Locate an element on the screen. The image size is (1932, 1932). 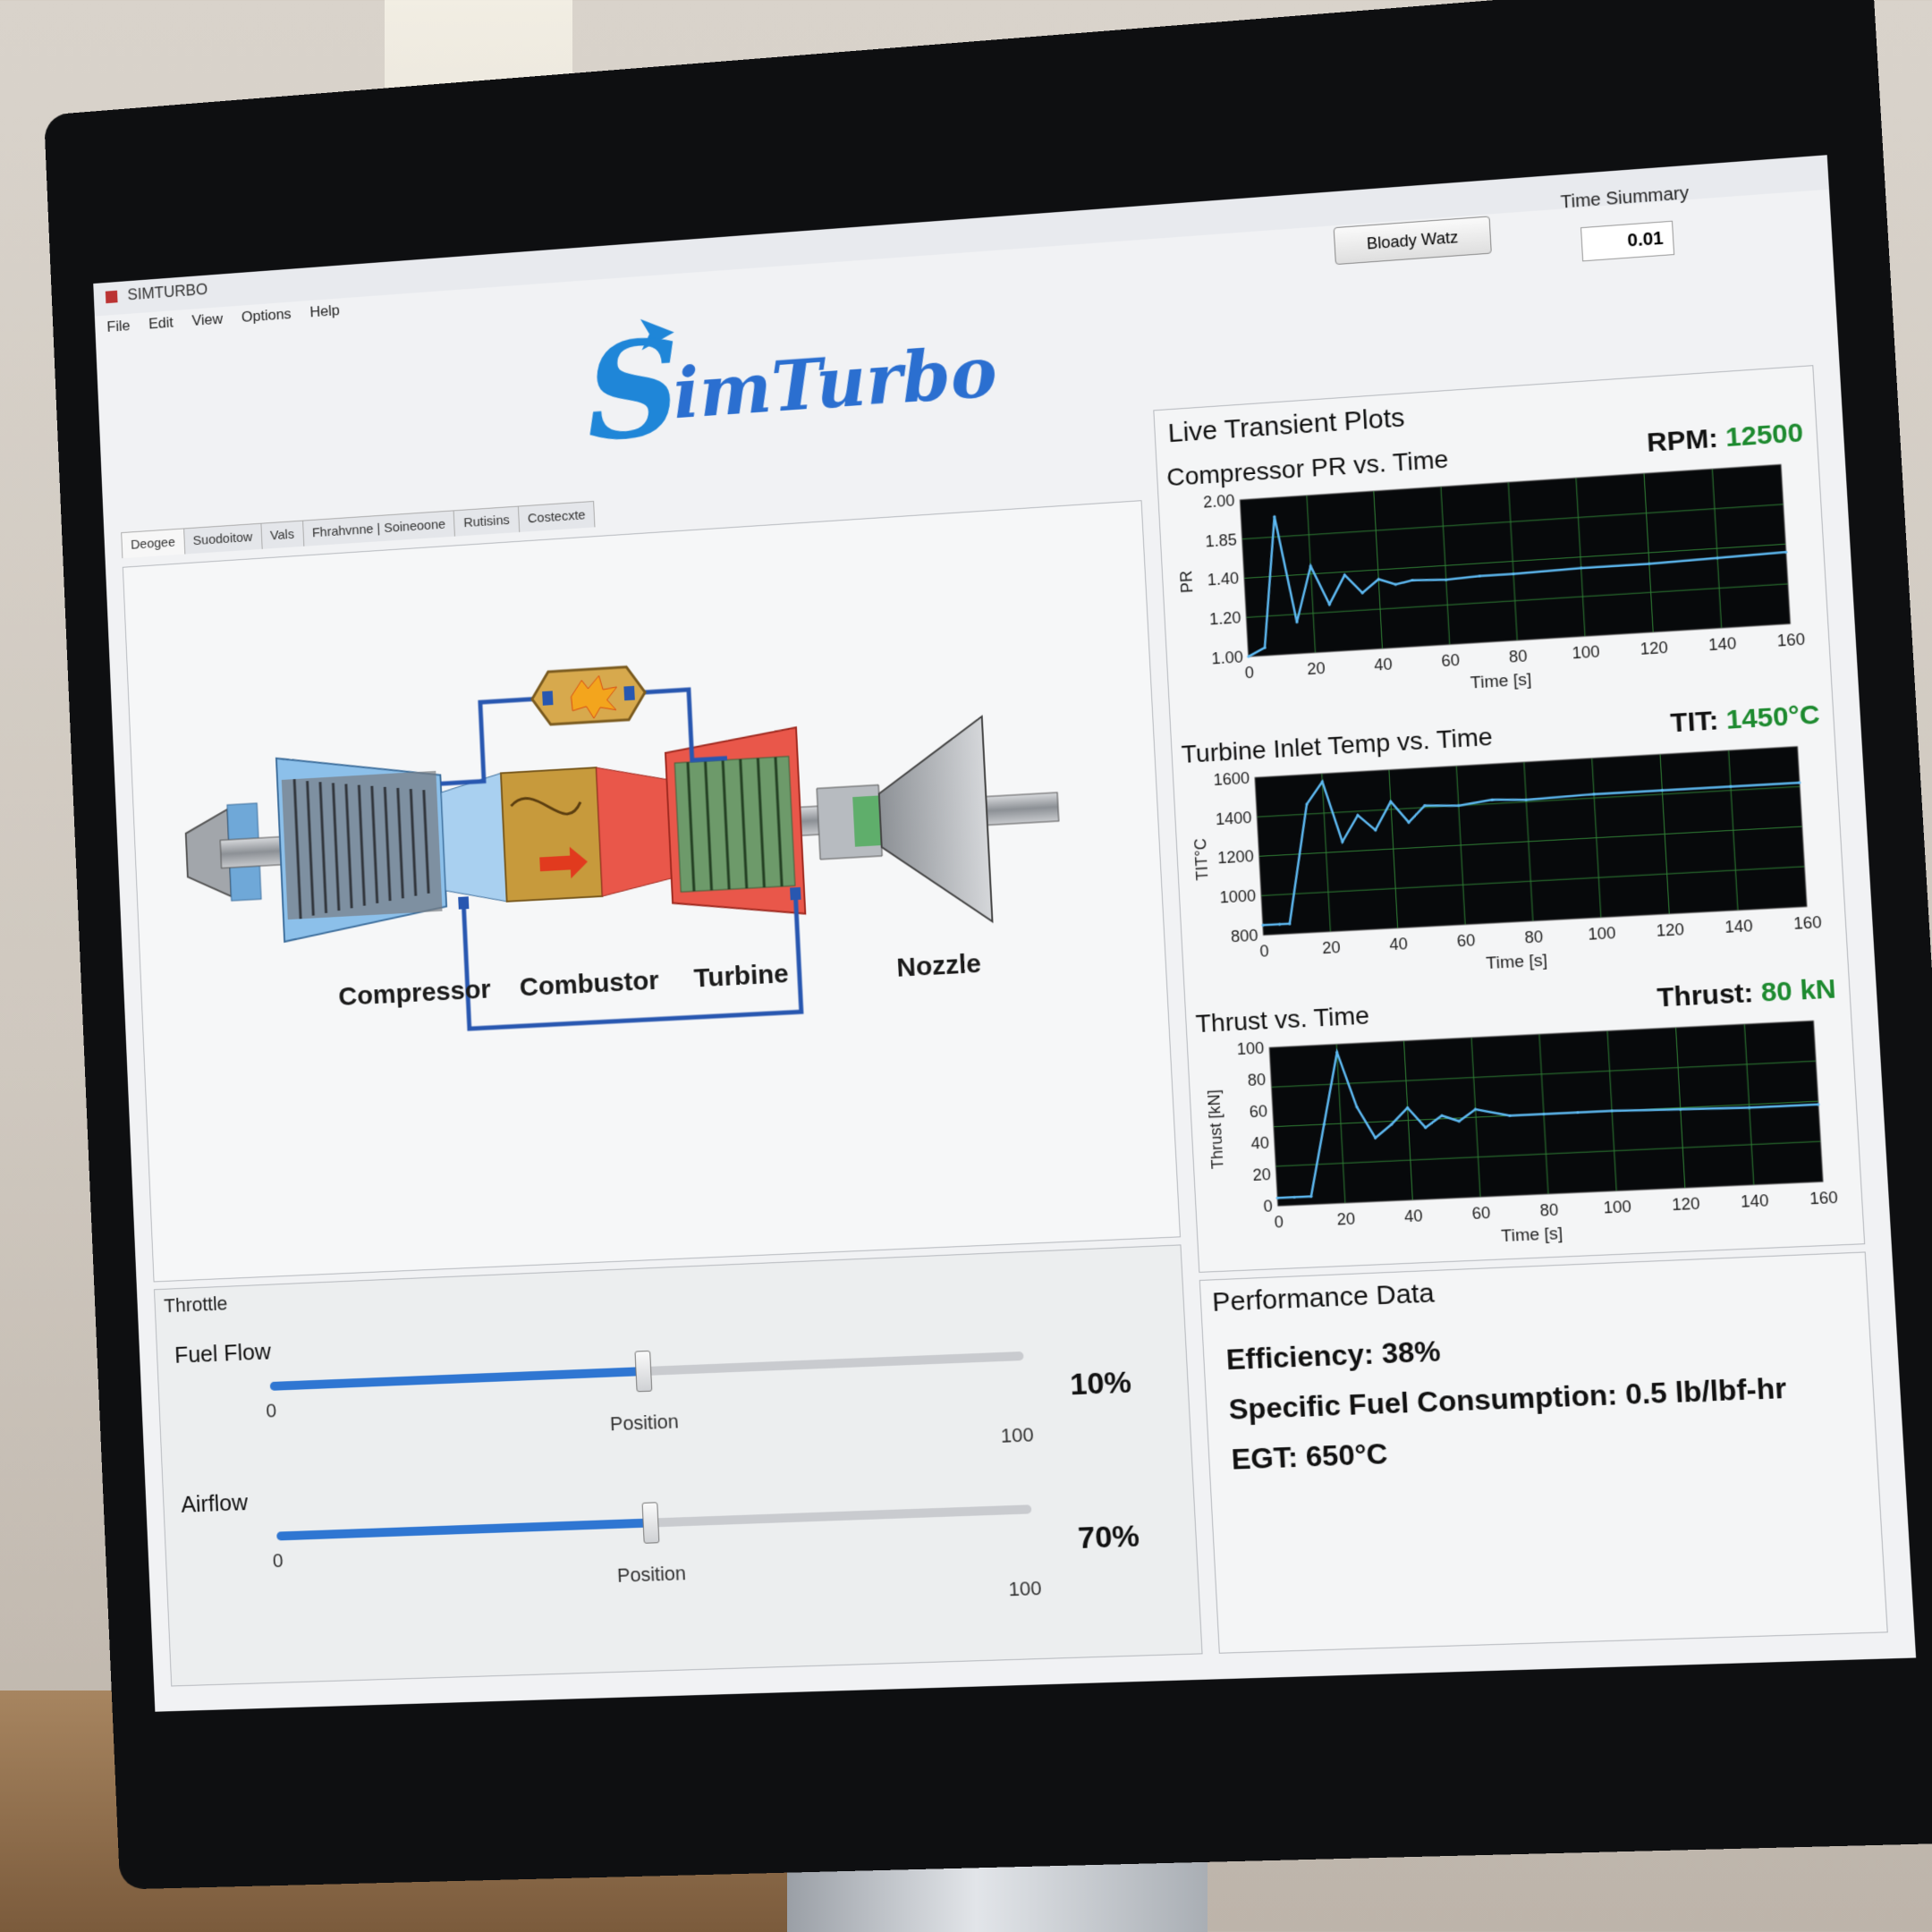
performance-title: Performance Data is located at coordinates (1323, 1298).